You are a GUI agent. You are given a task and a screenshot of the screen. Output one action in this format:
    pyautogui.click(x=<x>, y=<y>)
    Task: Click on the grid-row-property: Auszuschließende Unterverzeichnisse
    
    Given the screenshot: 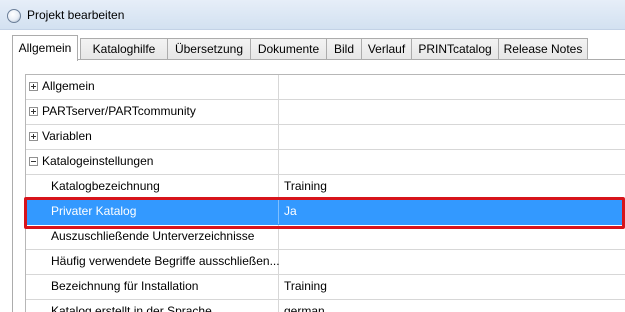 What is the action you would take?
    pyautogui.click(x=325, y=237)
    